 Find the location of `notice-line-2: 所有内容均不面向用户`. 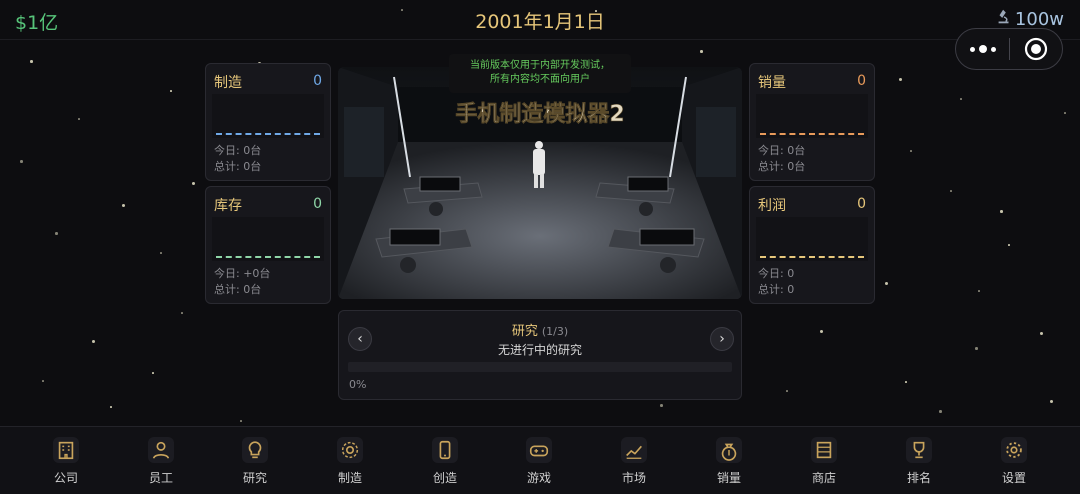

notice-line-2: 所有内容均不面向用户 is located at coordinates (540, 79).